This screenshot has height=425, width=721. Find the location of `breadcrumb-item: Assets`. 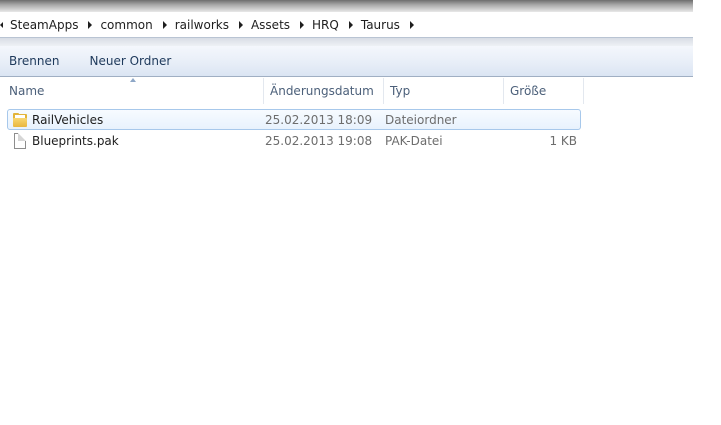

breadcrumb-item: Assets is located at coordinates (277, 24).